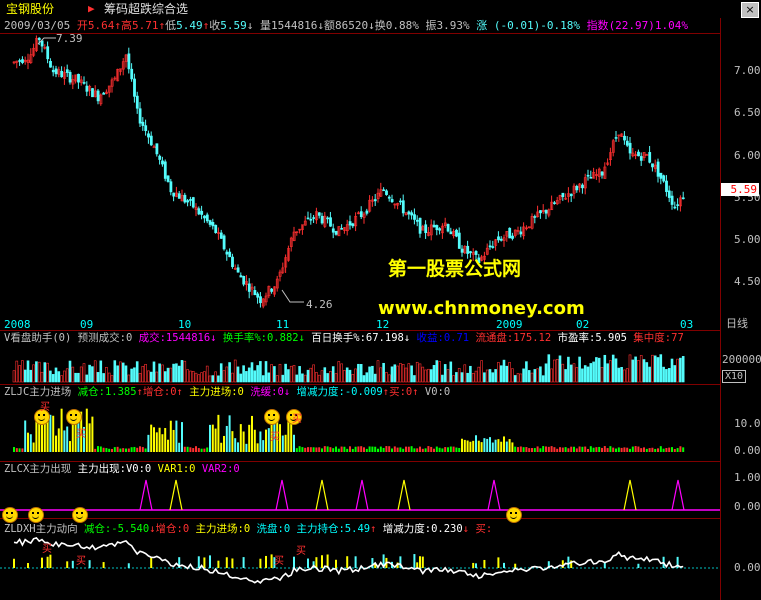  What do you see at coordinates (215, 25) in the screenshot?
I see `info-close-label: 收` at bounding box center [215, 25].